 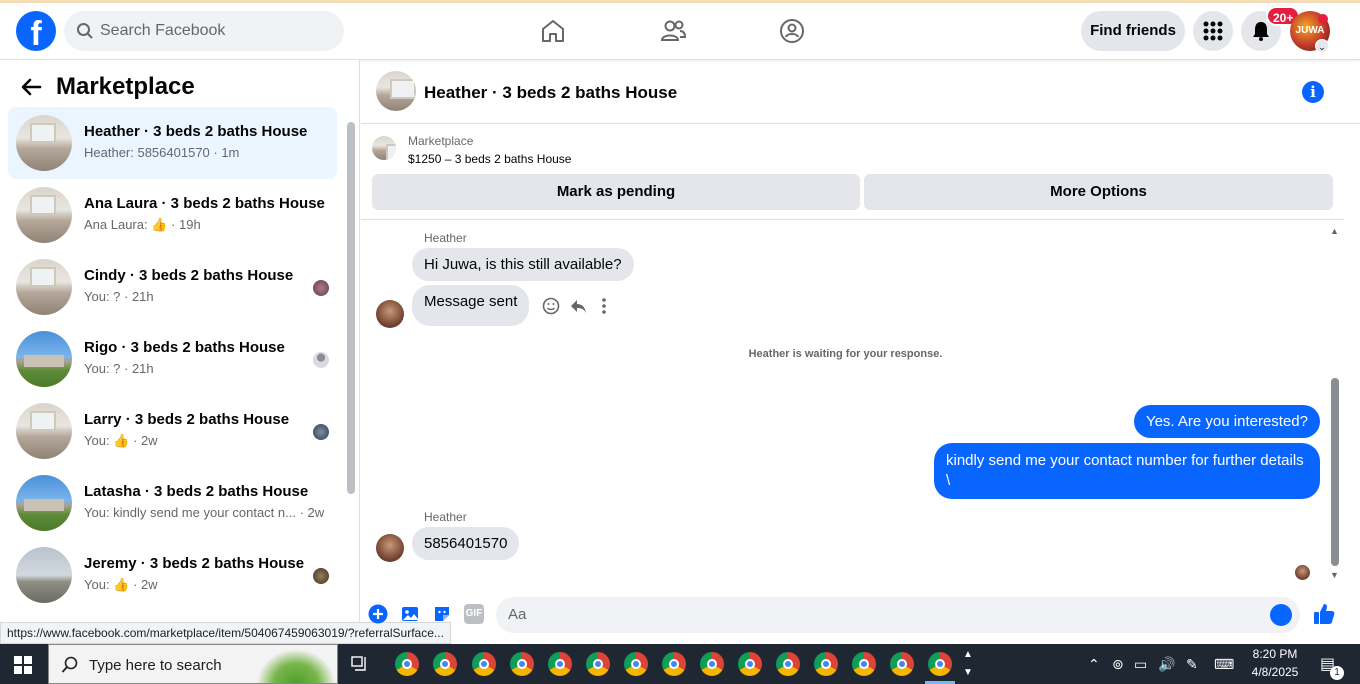 What do you see at coordinates (360, 664) in the screenshot?
I see `task-view-icon` at bounding box center [360, 664].